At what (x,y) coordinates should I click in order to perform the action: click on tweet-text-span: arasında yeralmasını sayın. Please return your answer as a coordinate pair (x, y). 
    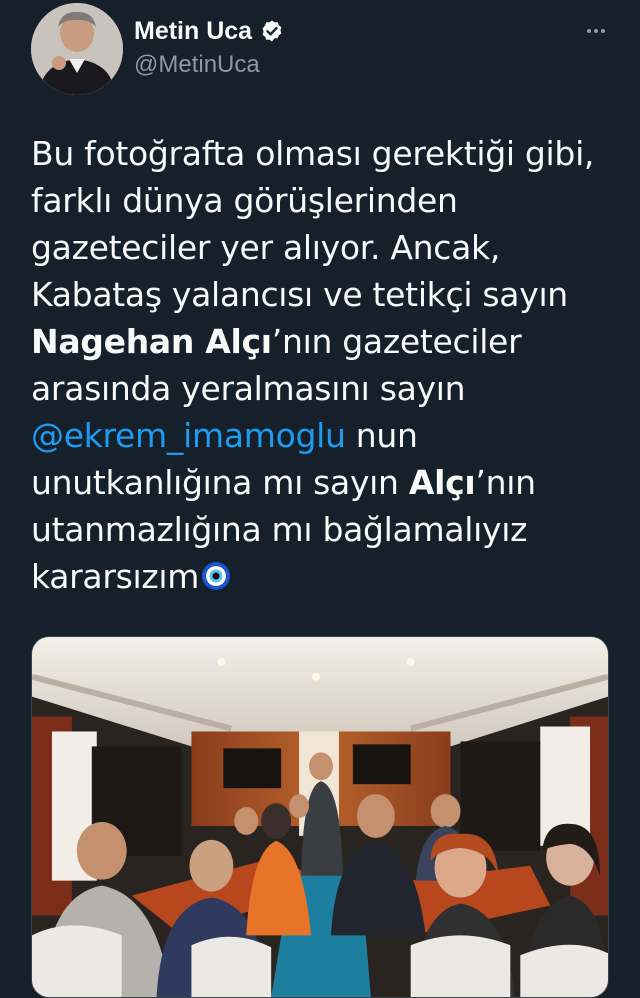
    Looking at the image, I should click on (248, 388).